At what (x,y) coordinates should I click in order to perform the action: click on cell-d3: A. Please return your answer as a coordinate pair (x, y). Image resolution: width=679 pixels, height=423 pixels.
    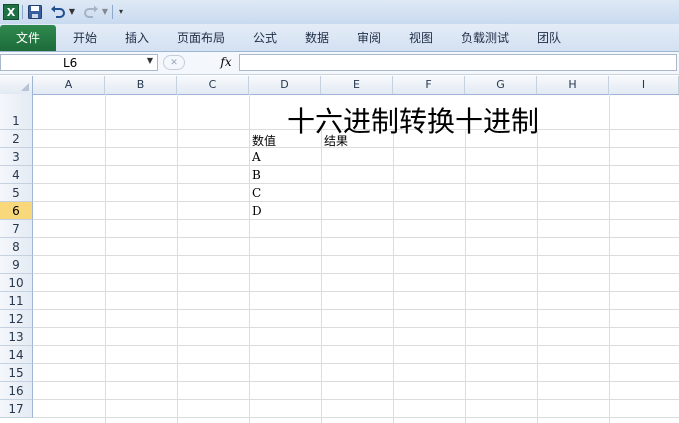
    Looking at the image, I should click on (256, 157).